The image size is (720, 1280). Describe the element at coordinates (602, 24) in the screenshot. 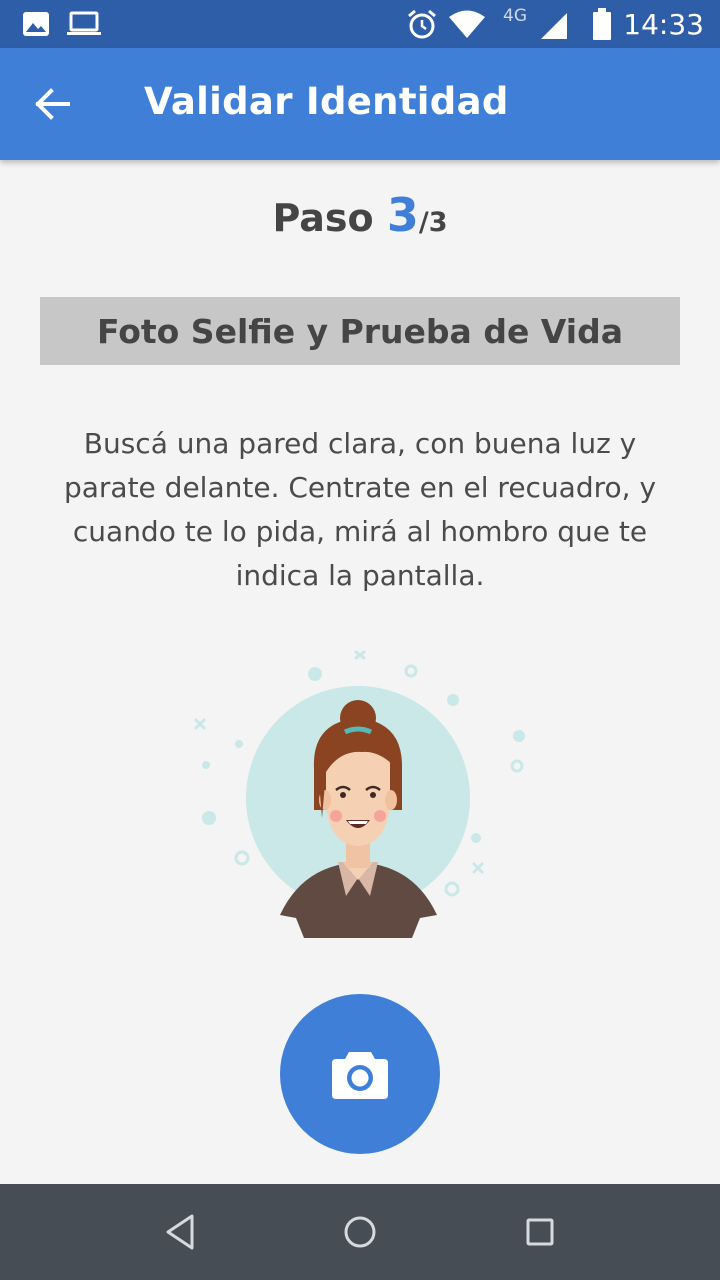

I see `battery-icon` at that location.